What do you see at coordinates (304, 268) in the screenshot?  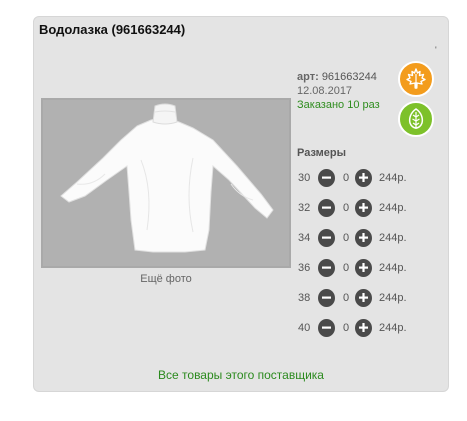 I see `size-value: 36` at bounding box center [304, 268].